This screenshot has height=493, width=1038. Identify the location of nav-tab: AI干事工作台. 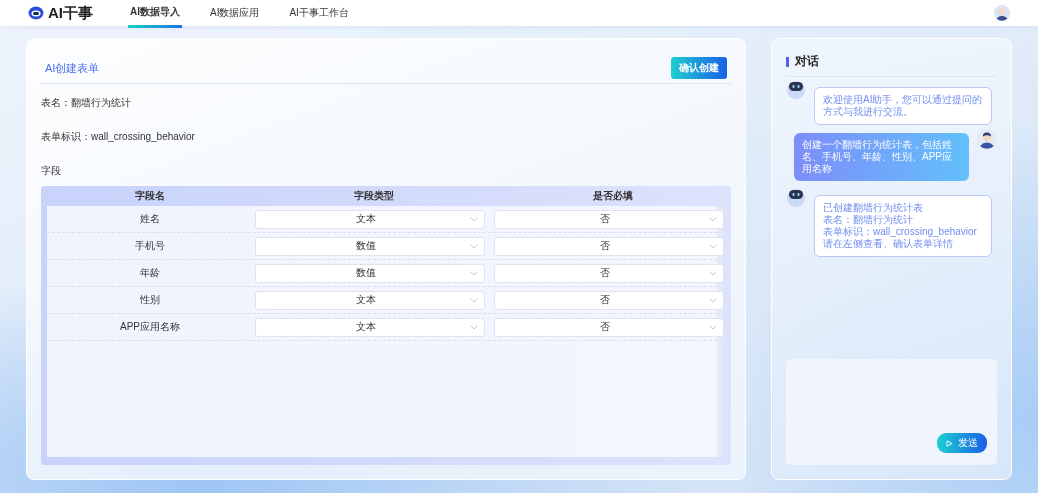
(319, 13).